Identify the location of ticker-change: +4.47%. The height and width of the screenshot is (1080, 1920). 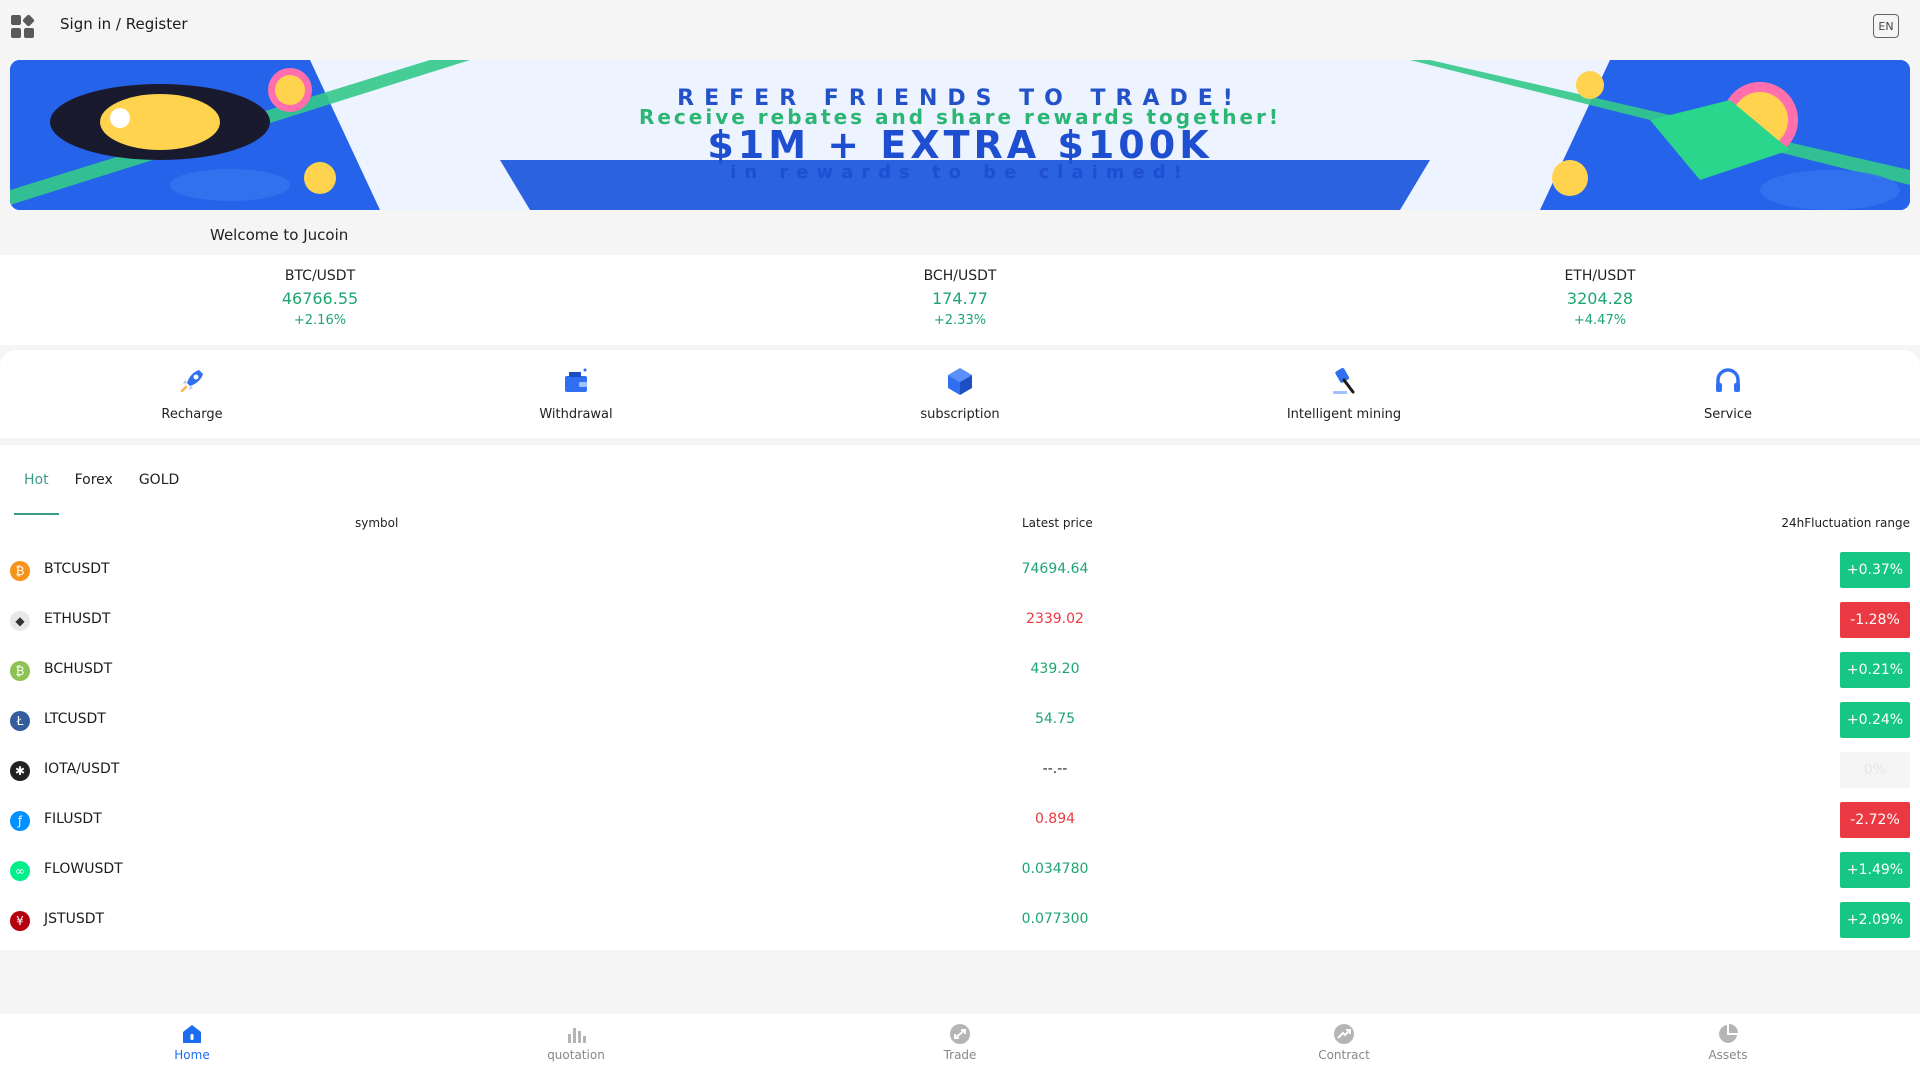
(1600, 320).